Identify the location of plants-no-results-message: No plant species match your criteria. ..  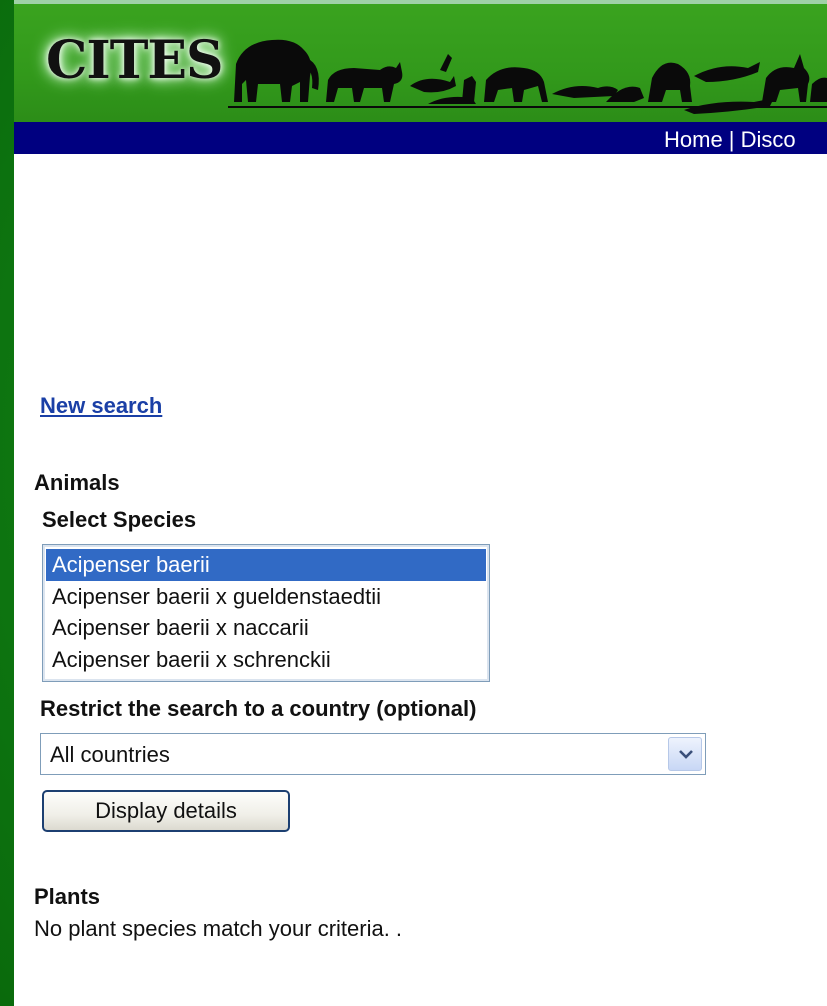
(218, 928).